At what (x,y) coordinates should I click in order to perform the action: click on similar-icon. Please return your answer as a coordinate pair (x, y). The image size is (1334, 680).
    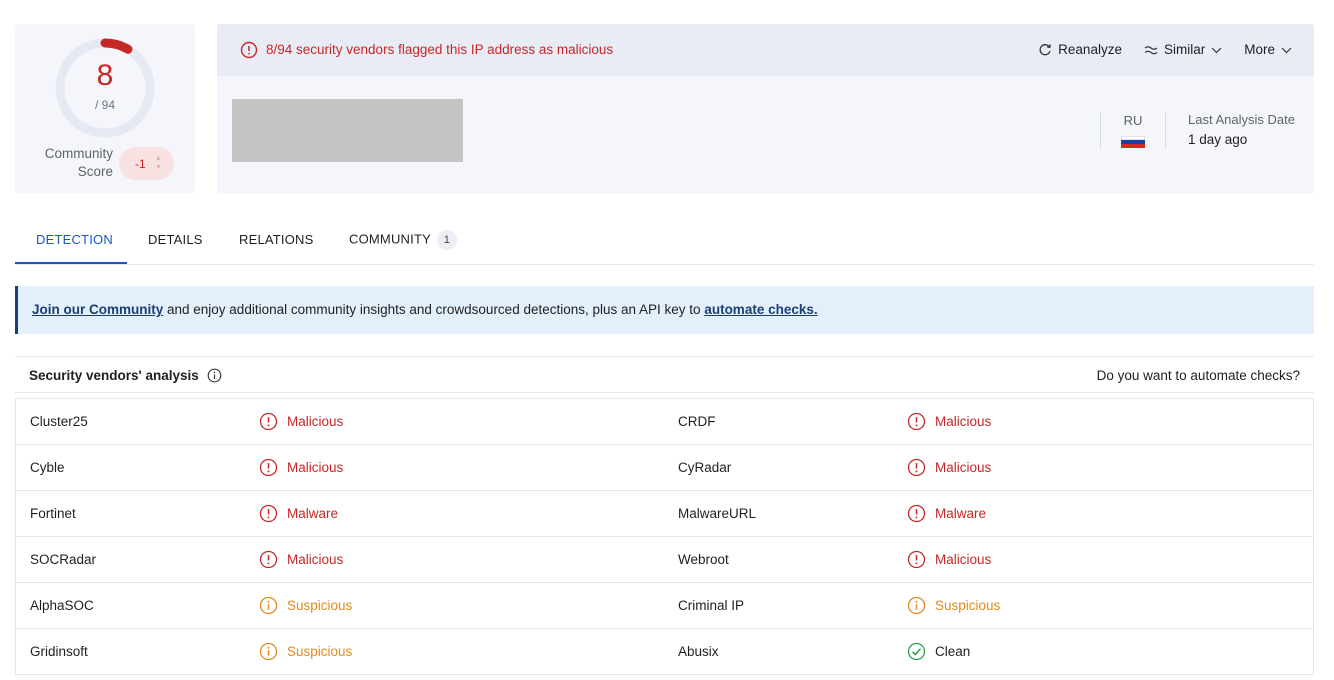
    Looking at the image, I should click on (1151, 49).